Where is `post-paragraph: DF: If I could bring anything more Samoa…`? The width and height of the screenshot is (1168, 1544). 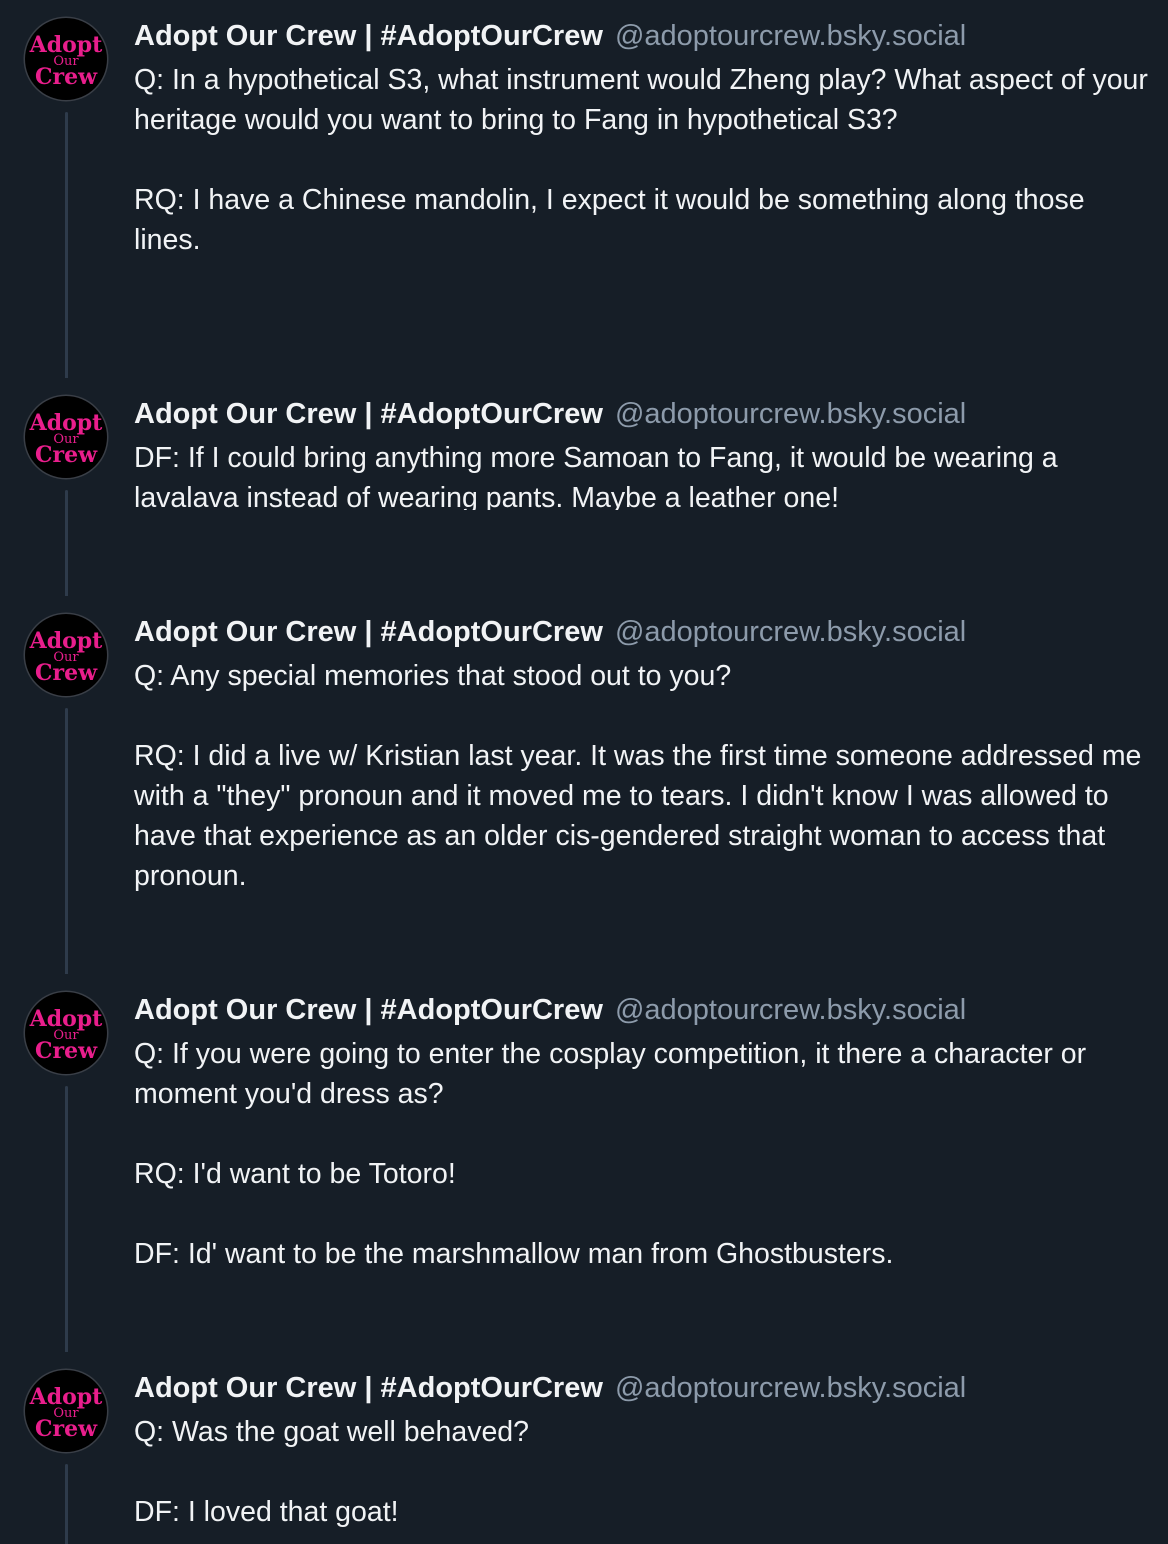 post-paragraph: DF: If I could bring anything more Samoa… is located at coordinates (600, 476).